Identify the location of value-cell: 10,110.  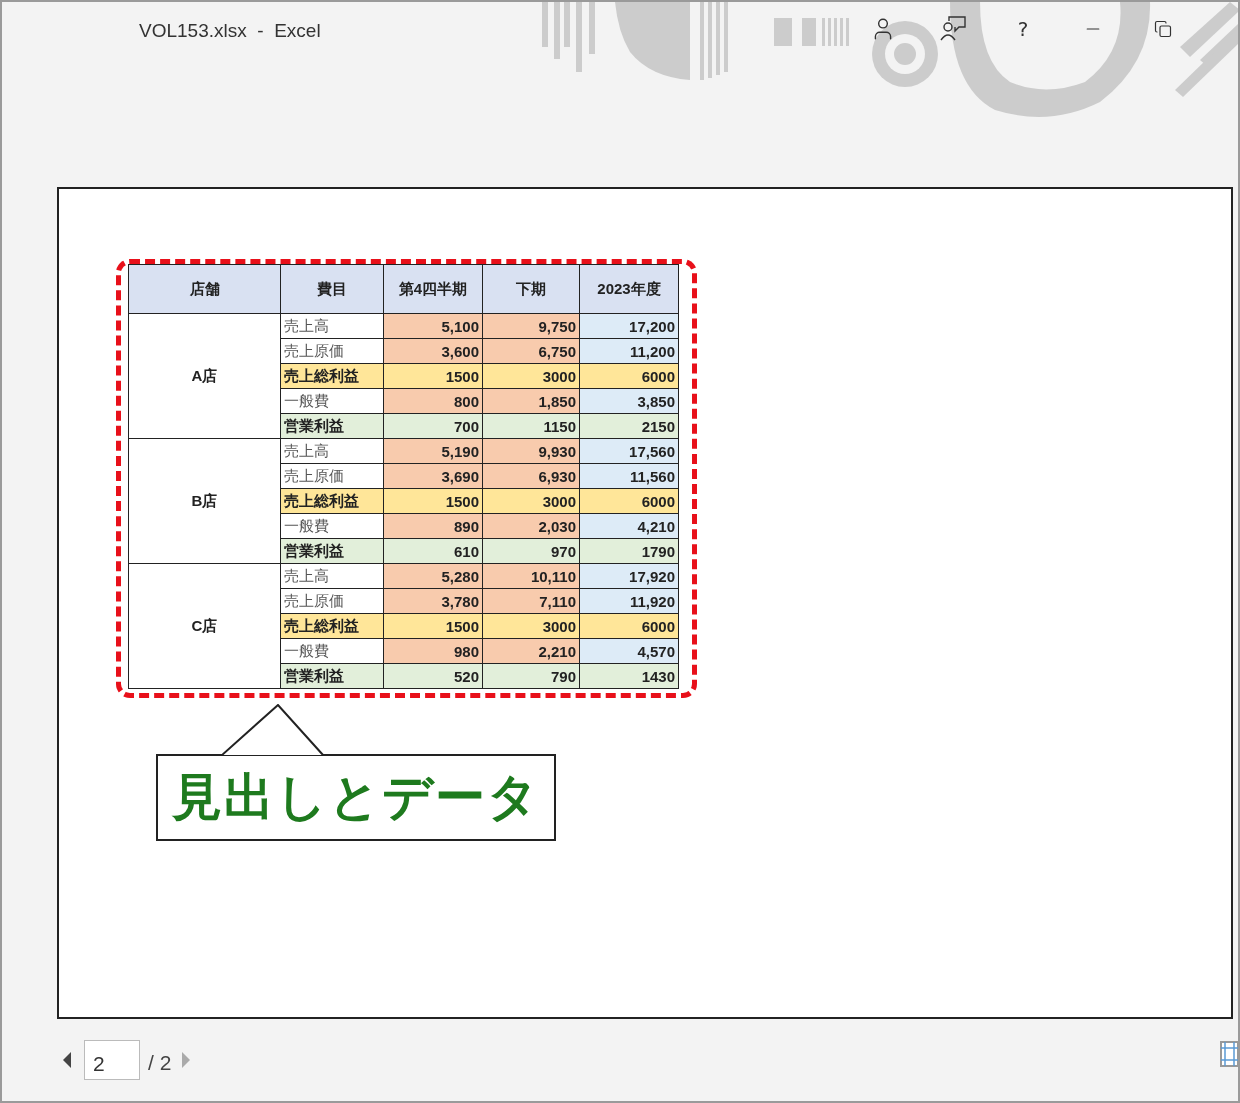
(531, 576).